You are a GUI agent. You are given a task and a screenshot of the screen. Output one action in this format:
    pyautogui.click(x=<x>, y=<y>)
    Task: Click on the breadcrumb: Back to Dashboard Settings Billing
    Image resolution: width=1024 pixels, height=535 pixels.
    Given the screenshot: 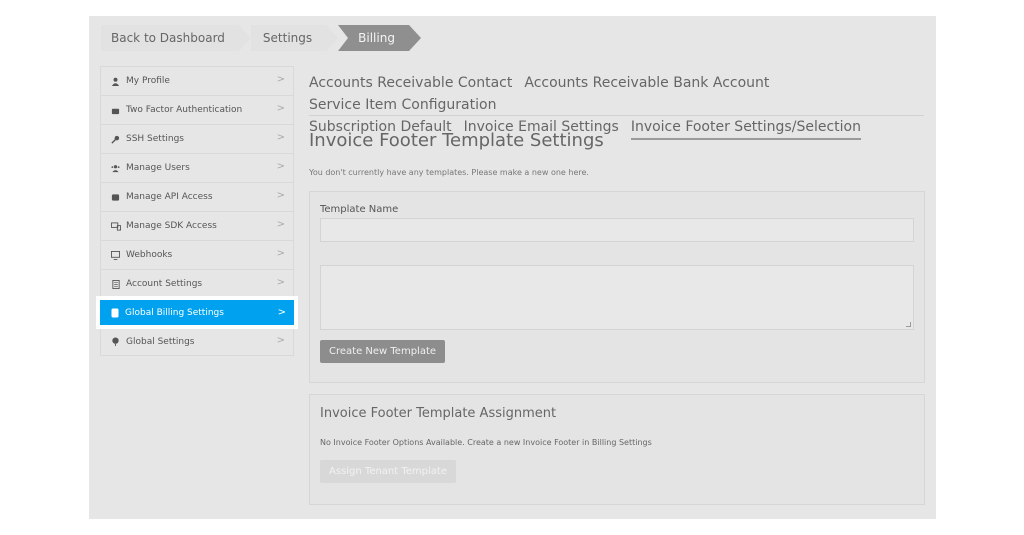 What is the action you would take?
    pyautogui.click(x=261, y=38)
    